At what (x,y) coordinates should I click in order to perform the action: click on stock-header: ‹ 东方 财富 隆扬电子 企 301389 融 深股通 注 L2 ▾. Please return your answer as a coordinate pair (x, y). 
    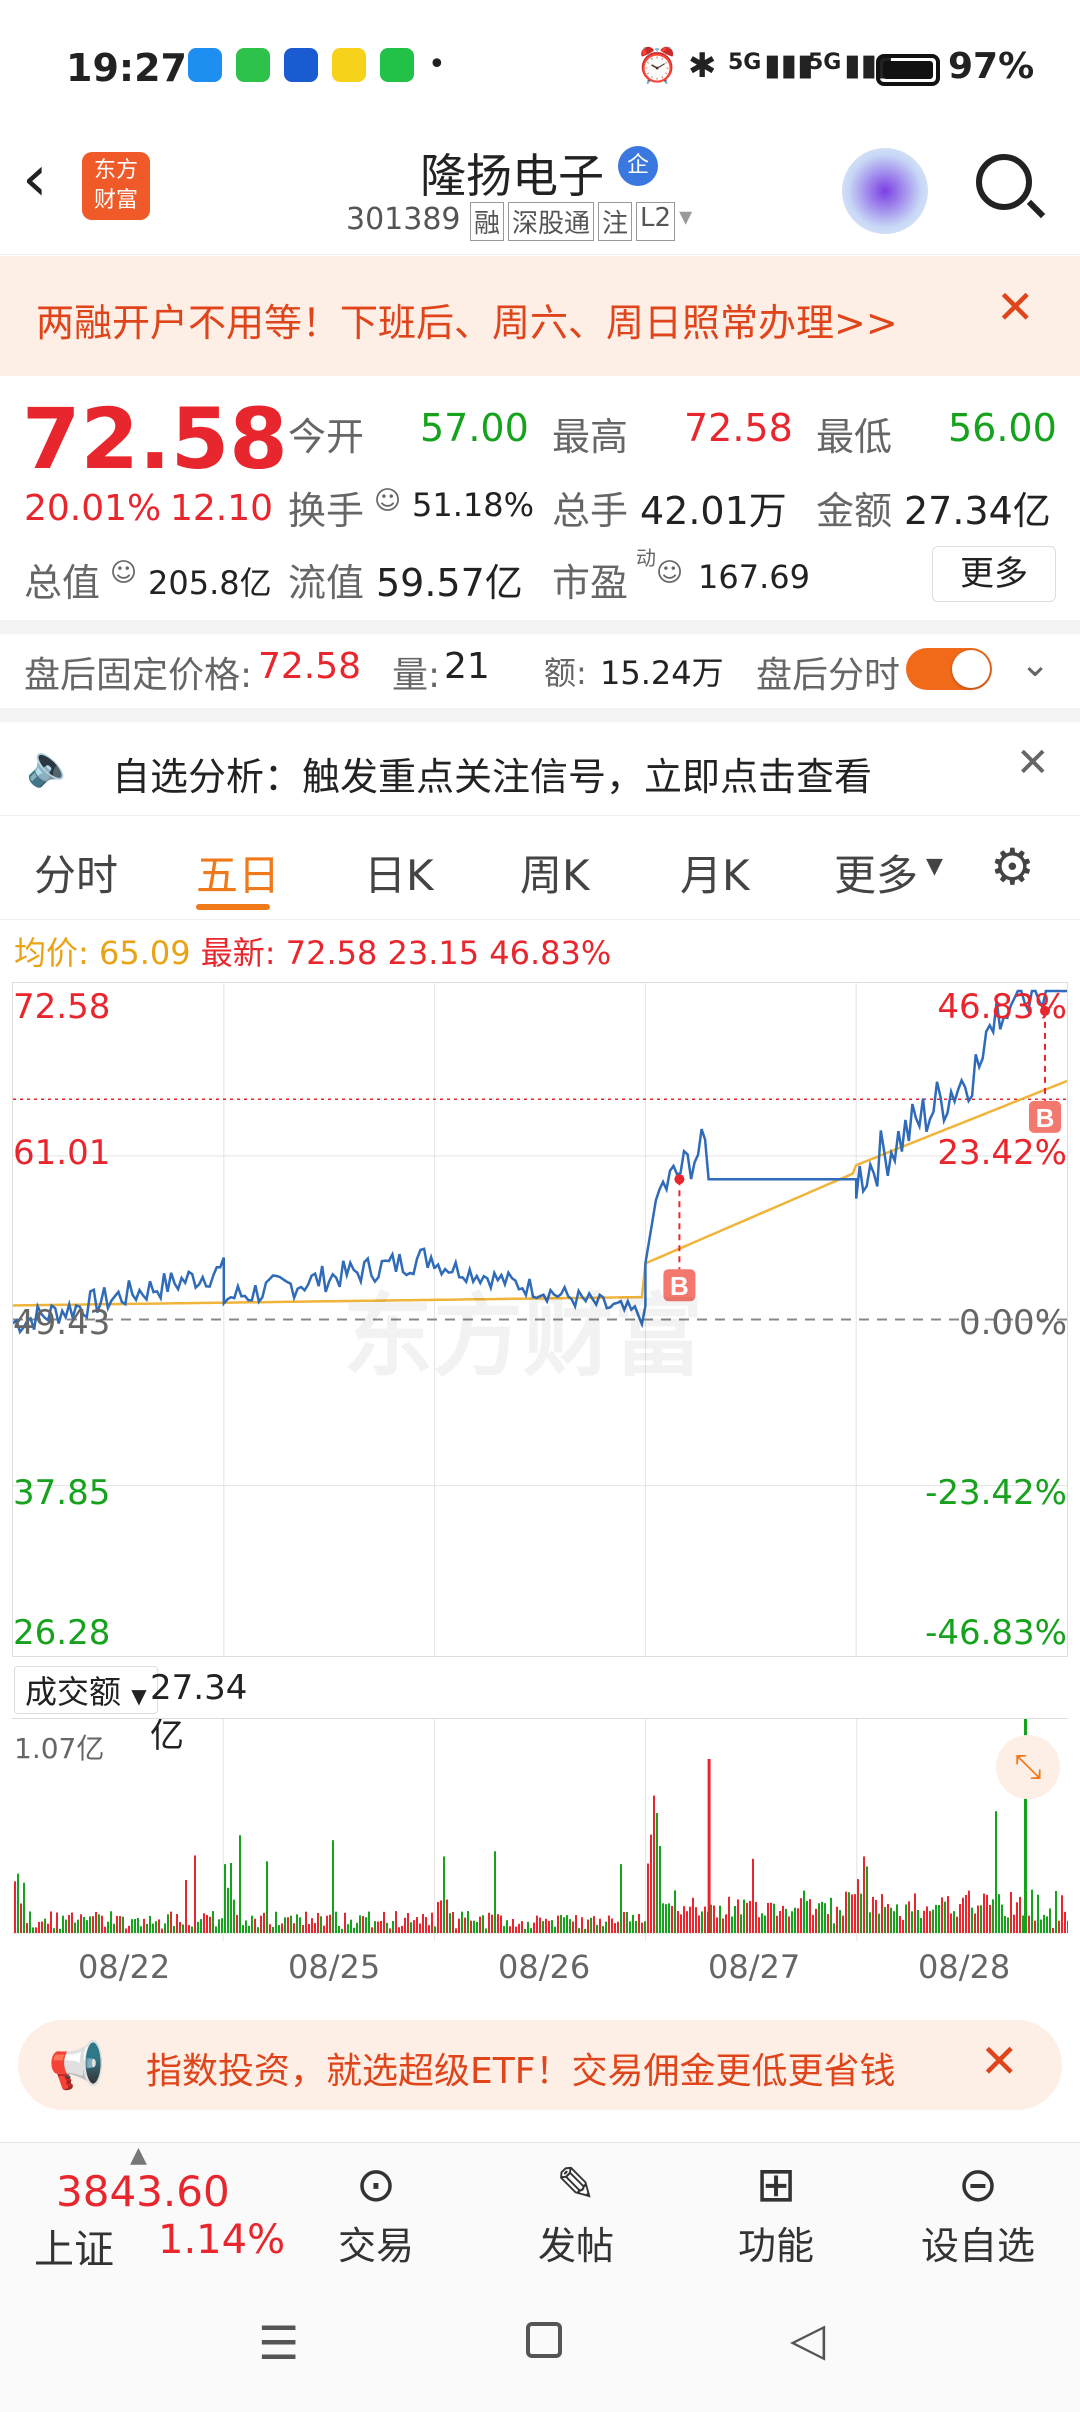
    Looking at the image, I should click on (540, 197).